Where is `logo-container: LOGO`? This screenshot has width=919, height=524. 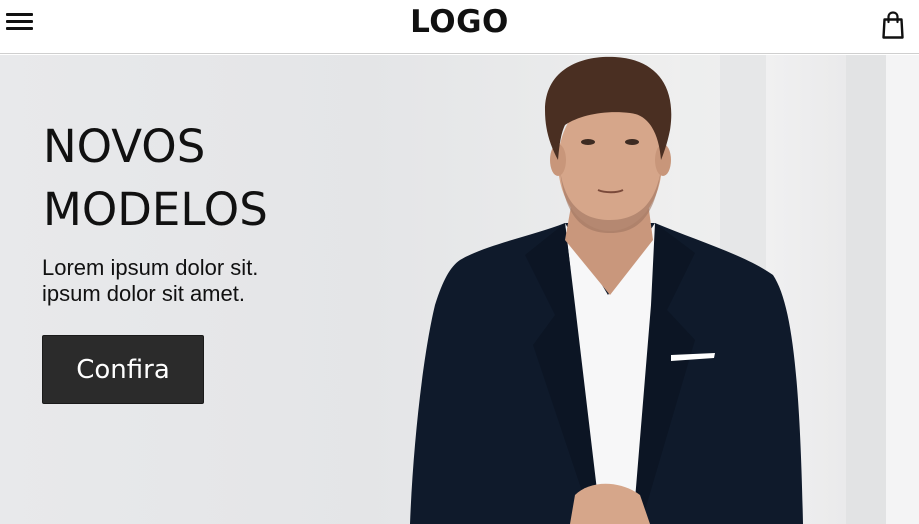 logo-container: LOGO is located at coordinates (459, 22).